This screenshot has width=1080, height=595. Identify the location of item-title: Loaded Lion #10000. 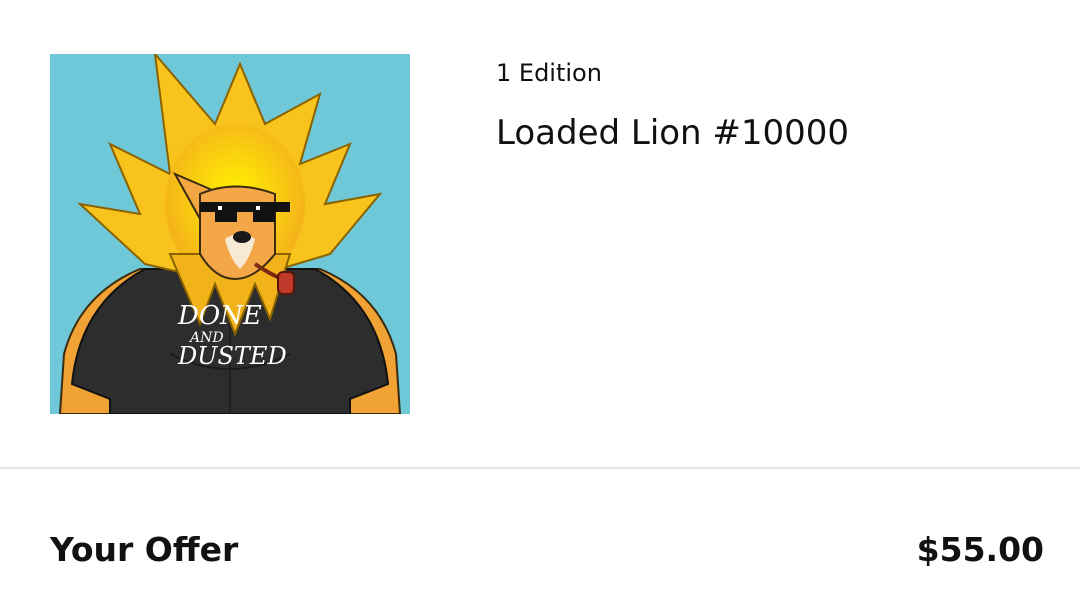
(673, 133).